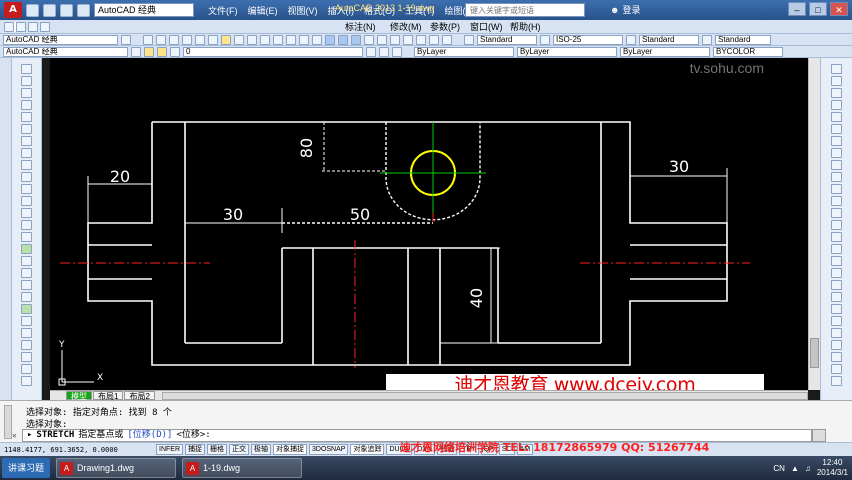 Image resolution: width=852 pixels, height=480 pixels. What do you see at coordinates (26, 105) in the screenshot?
I see `polygon-icon` at bounding box center [26, 105].